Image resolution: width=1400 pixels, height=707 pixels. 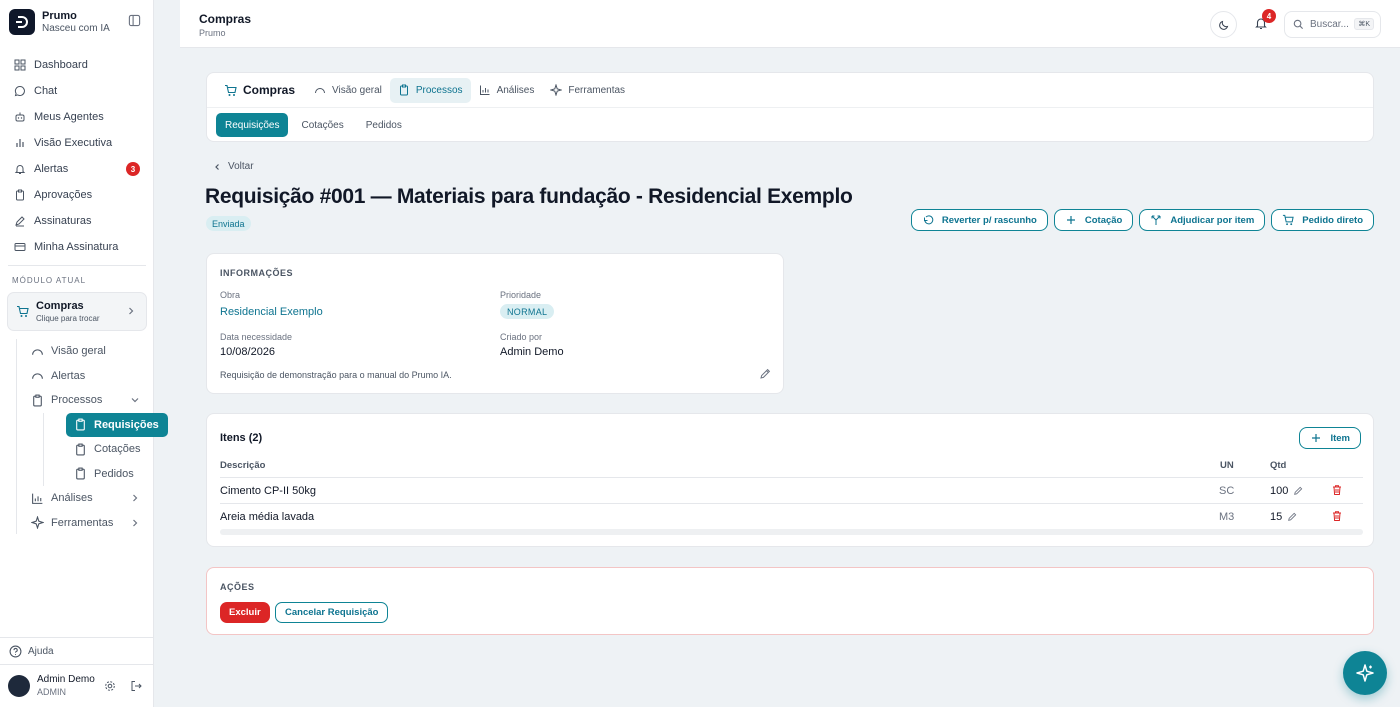 What do you see at coordinates (80, 449) in the screenshot?
I see `clipboard-icon` at bounding box center [80, 449].